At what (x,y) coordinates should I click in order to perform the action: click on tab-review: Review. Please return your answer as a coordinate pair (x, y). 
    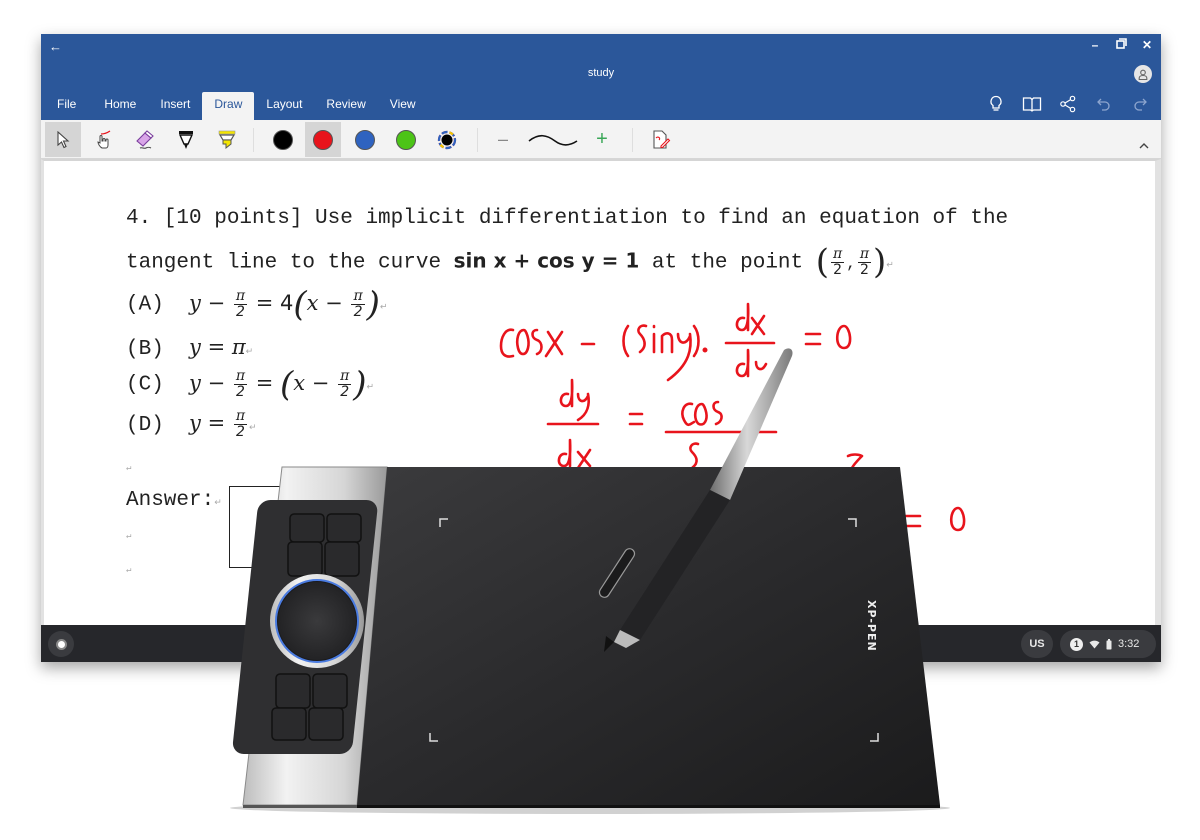
    Looking at the image, I should click on (345, 106).